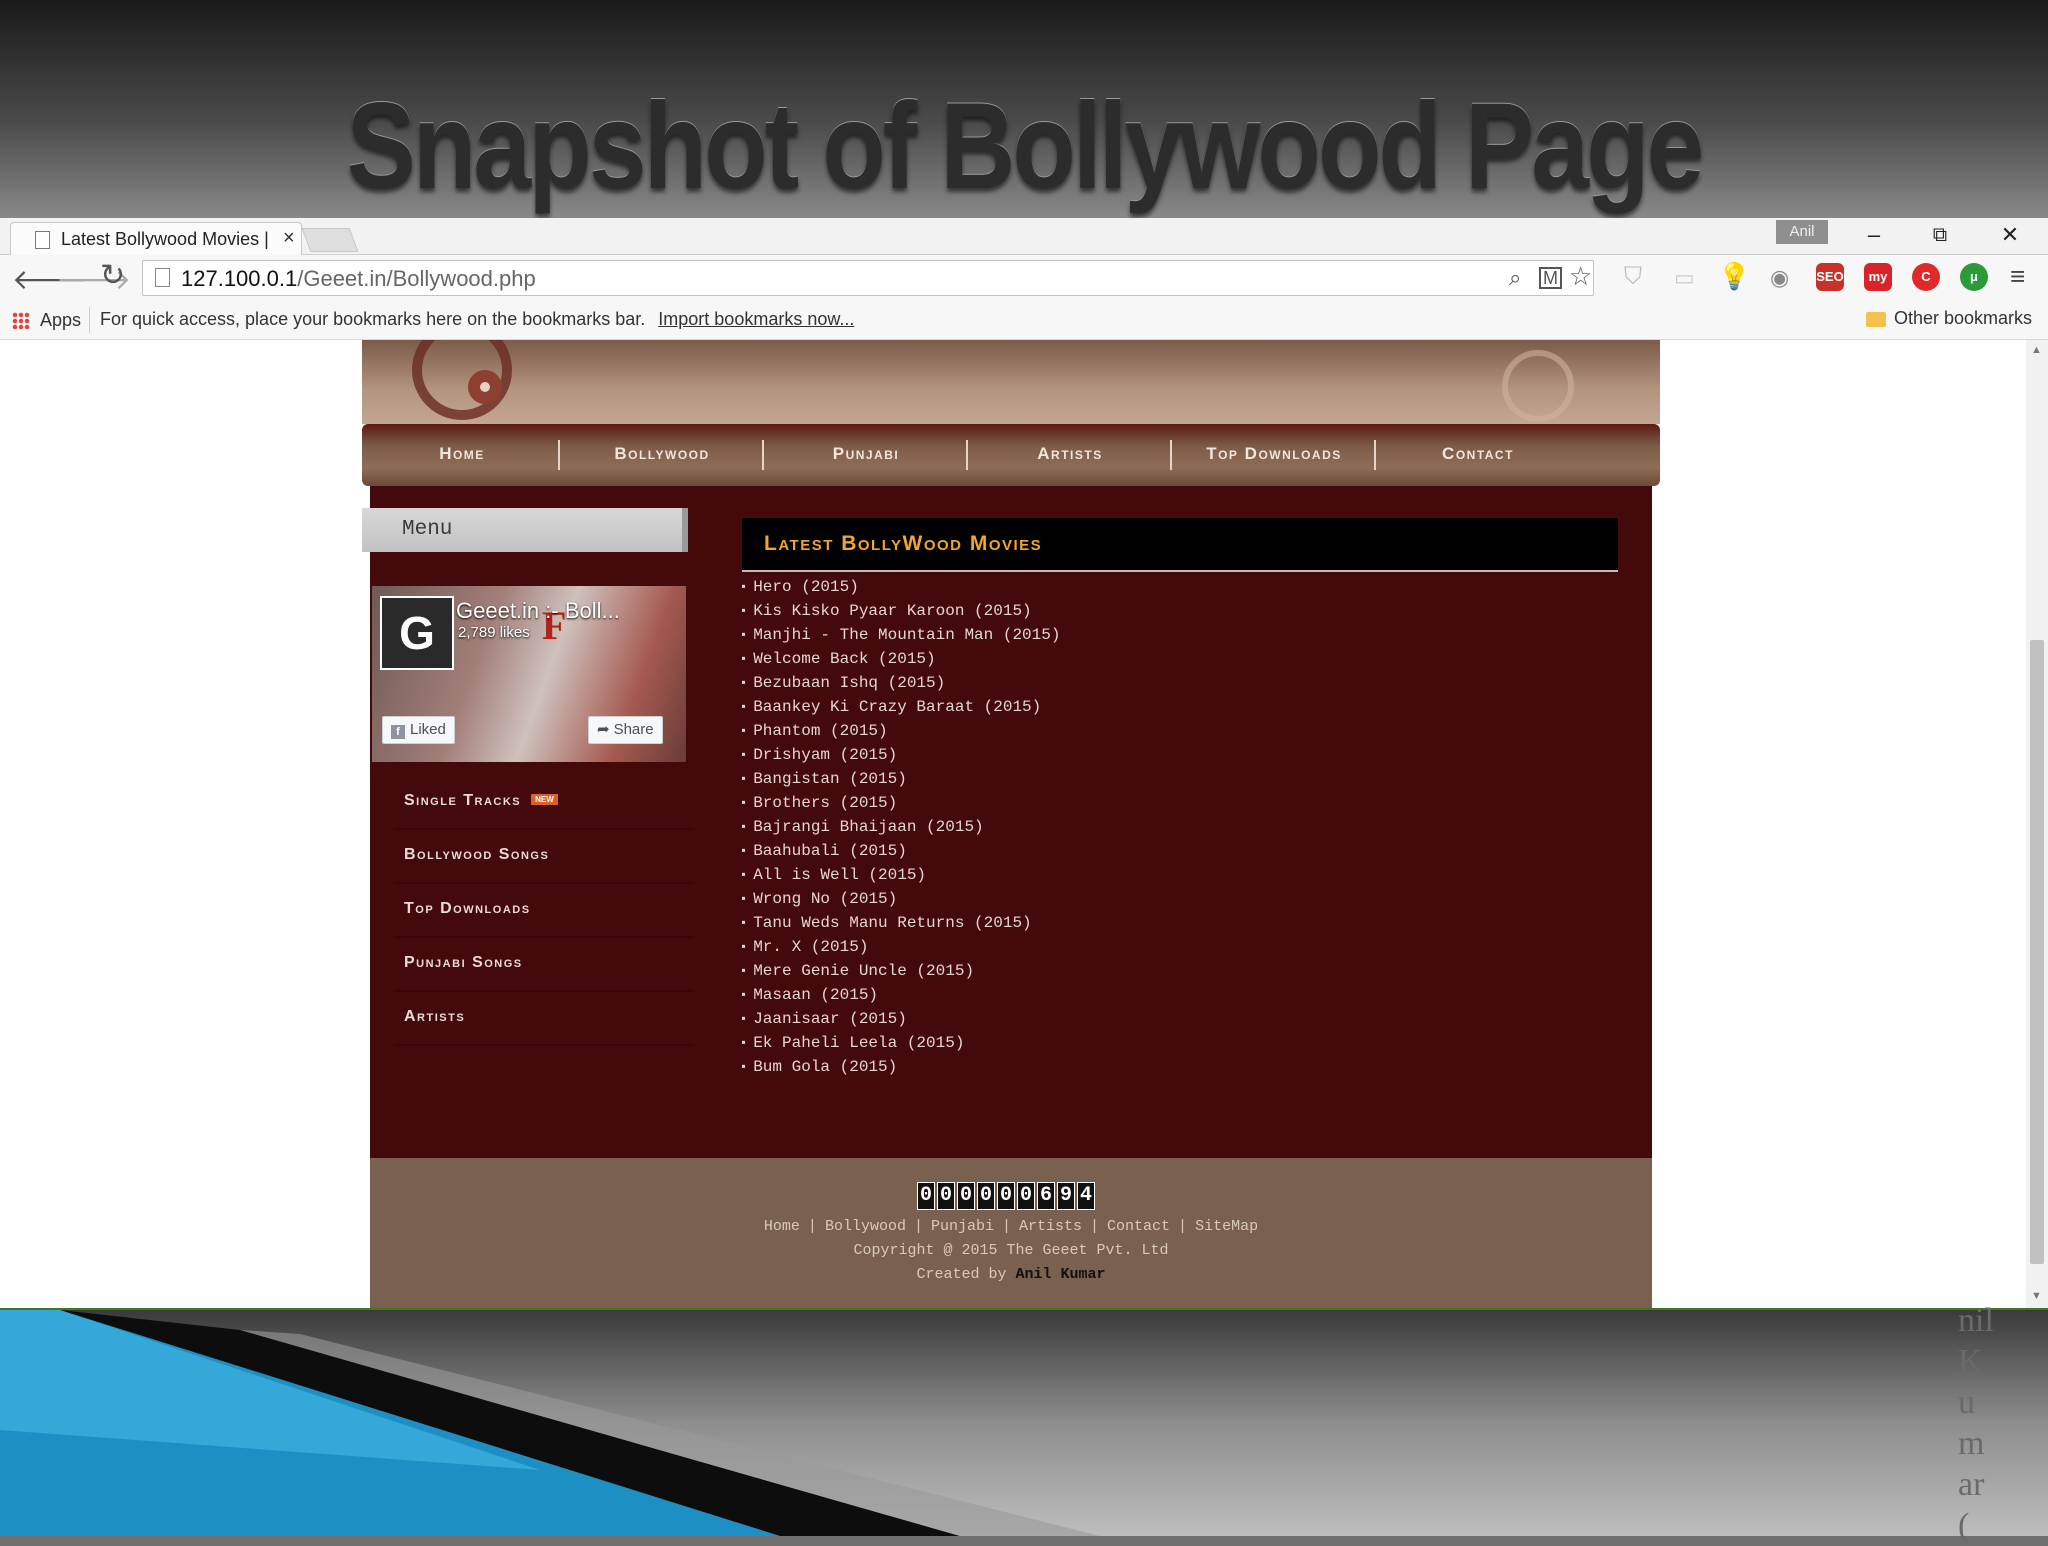 The width and height of the screenshot is (2048, 1546). Describe the element at coordinates (42, 240) in the screenshot. I see `document-icon` at that location.